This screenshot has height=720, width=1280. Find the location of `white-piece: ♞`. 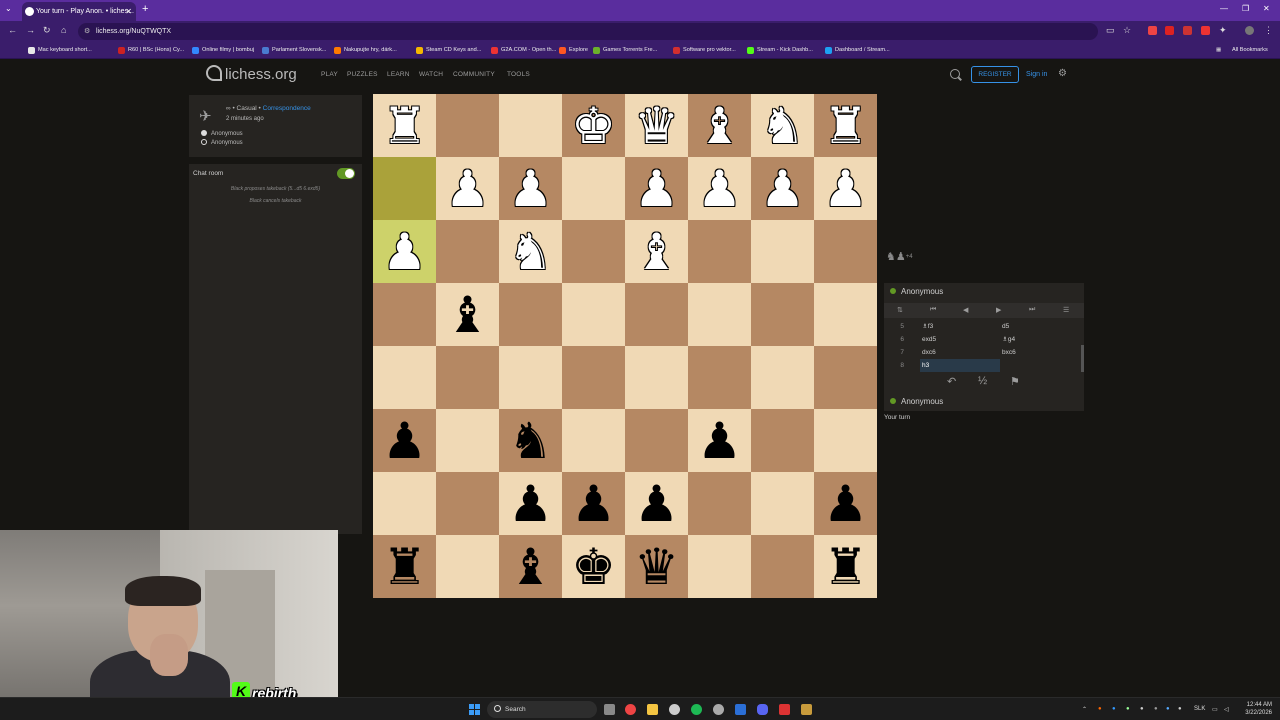

white-piece: ♞ is located at coordinates (530, 252).